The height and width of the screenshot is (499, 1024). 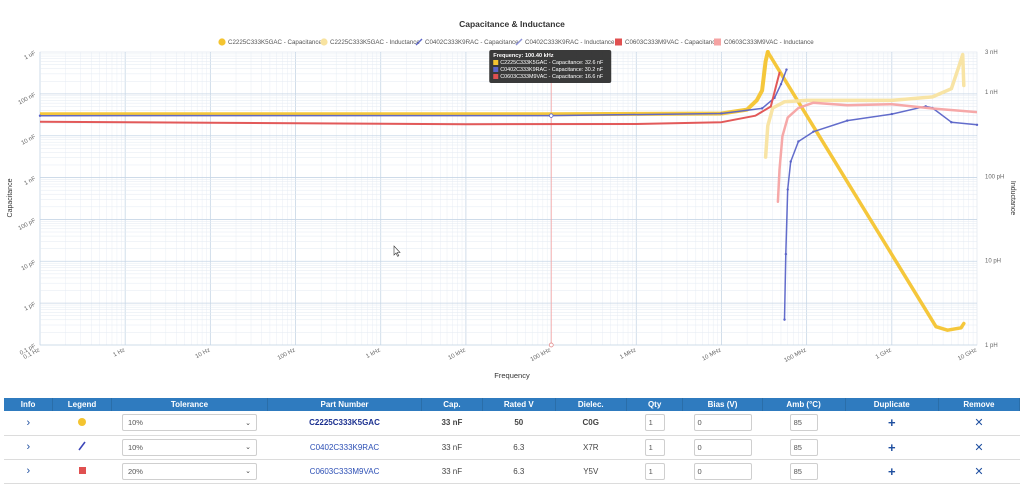 I want to click on header-rated-v: Rated V, so click(x=519, y=404).